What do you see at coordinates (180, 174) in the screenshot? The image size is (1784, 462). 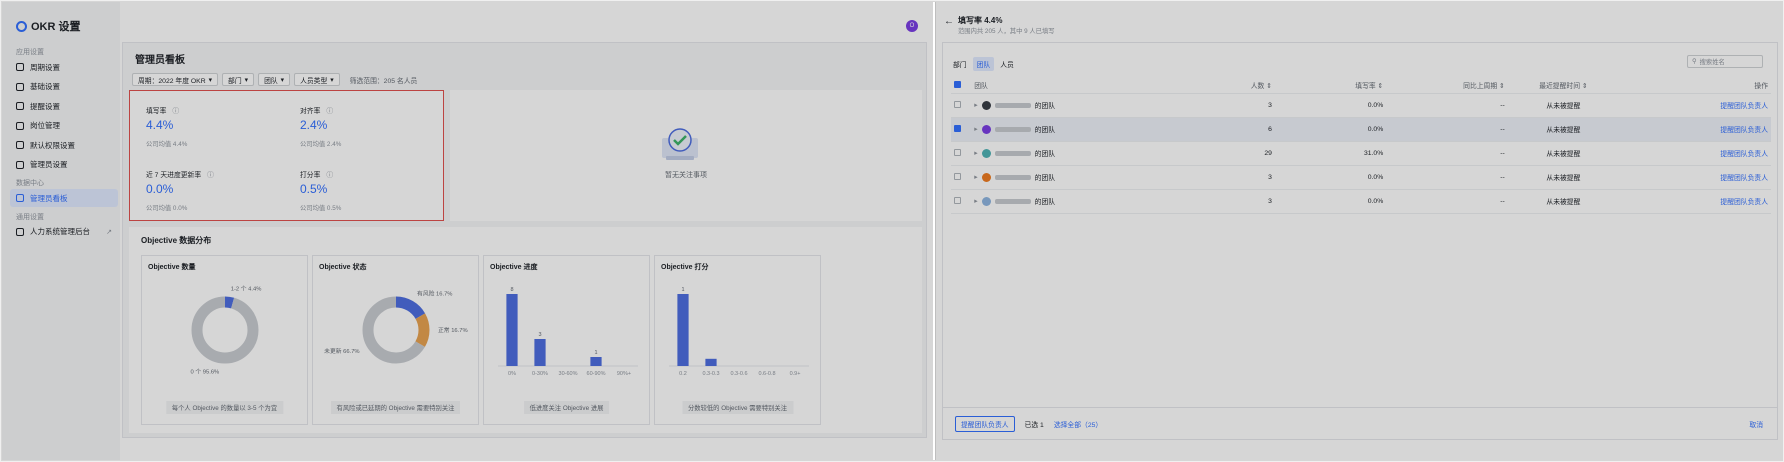 I see `metric-title: 近 7 天进度更新率 ⓘ` at bounding box center [180, 174].